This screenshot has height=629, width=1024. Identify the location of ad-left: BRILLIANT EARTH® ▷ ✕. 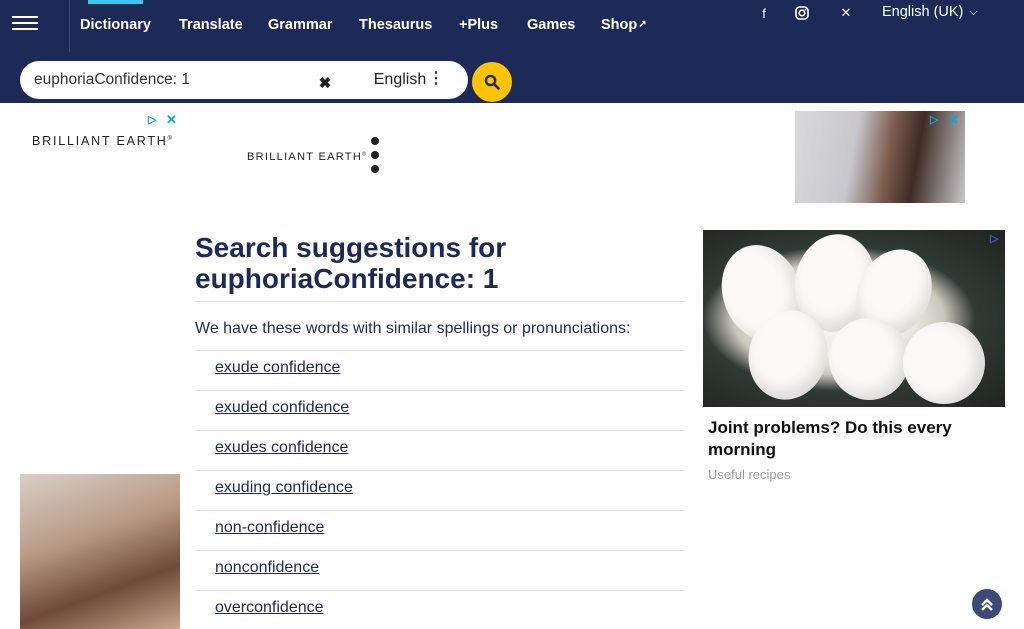
(100, 369).